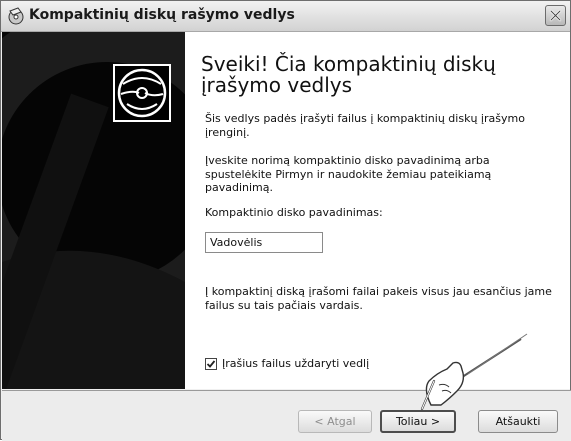  I want to click on back-button: < Atgal, so click(335, 421).